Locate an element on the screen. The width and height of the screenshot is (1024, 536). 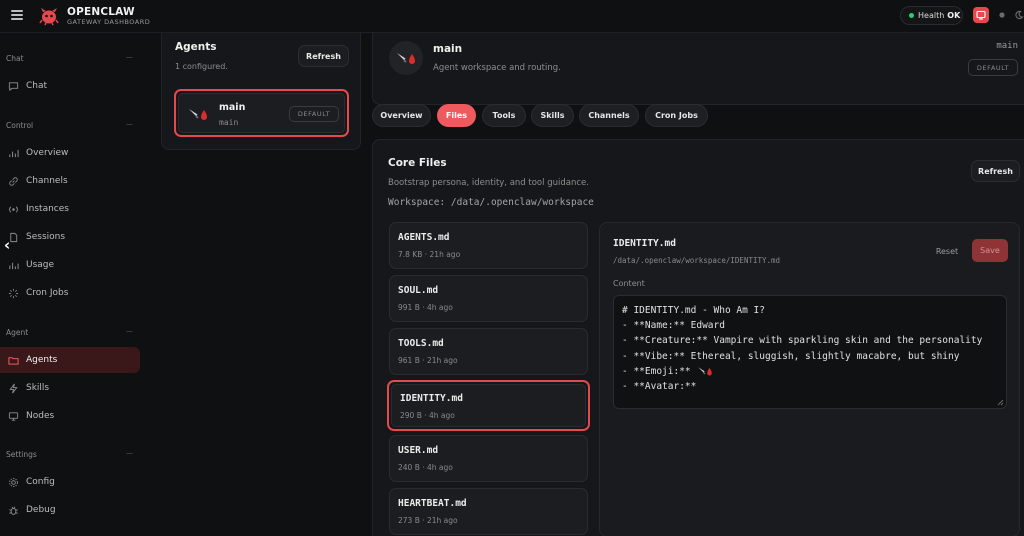
agents-title: Agents is located at coordinates (196, 47).